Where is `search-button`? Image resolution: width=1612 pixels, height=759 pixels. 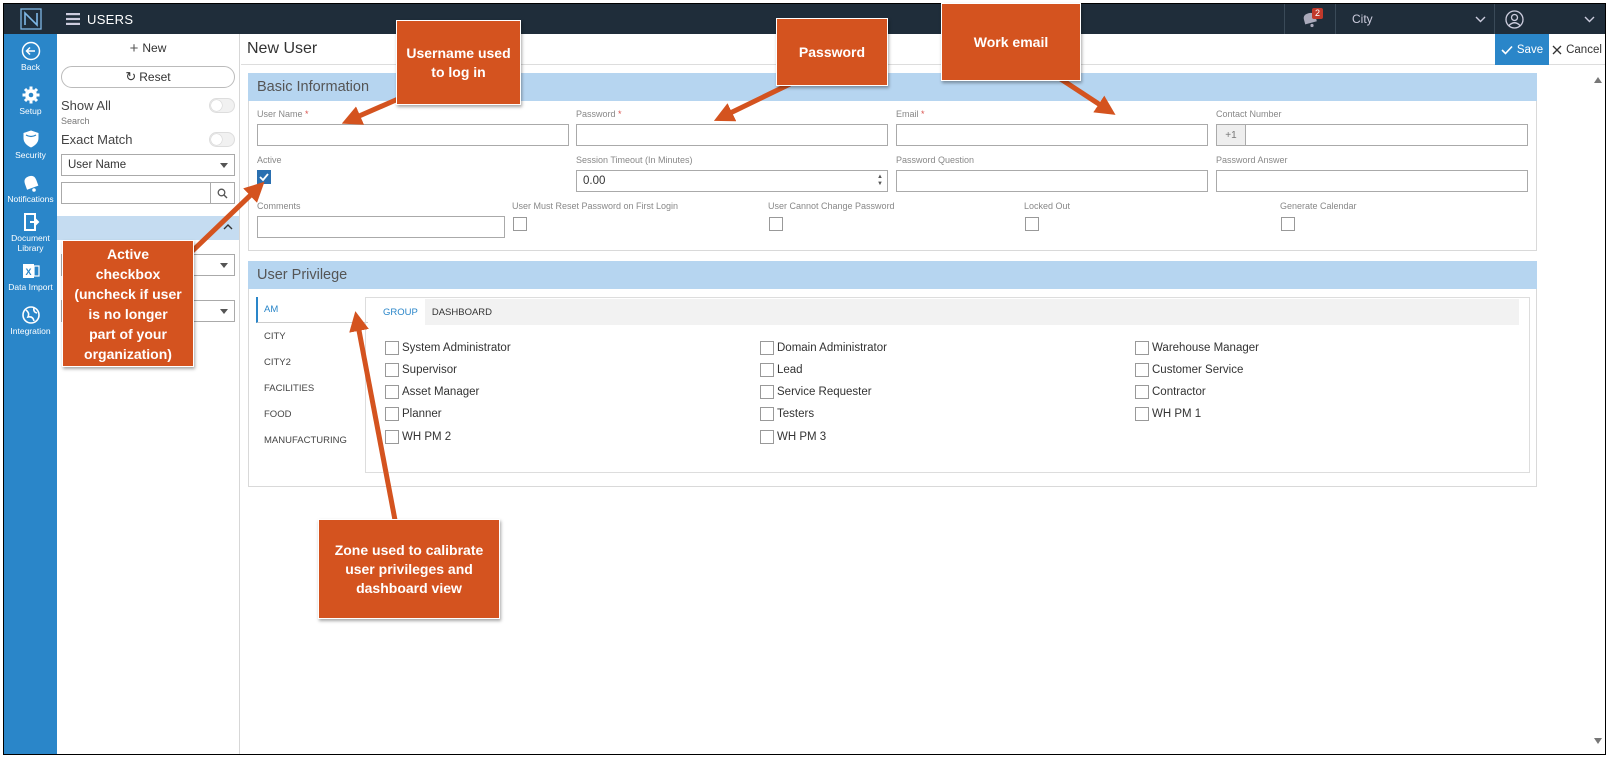 search-button is located at coordinates (223, 193).